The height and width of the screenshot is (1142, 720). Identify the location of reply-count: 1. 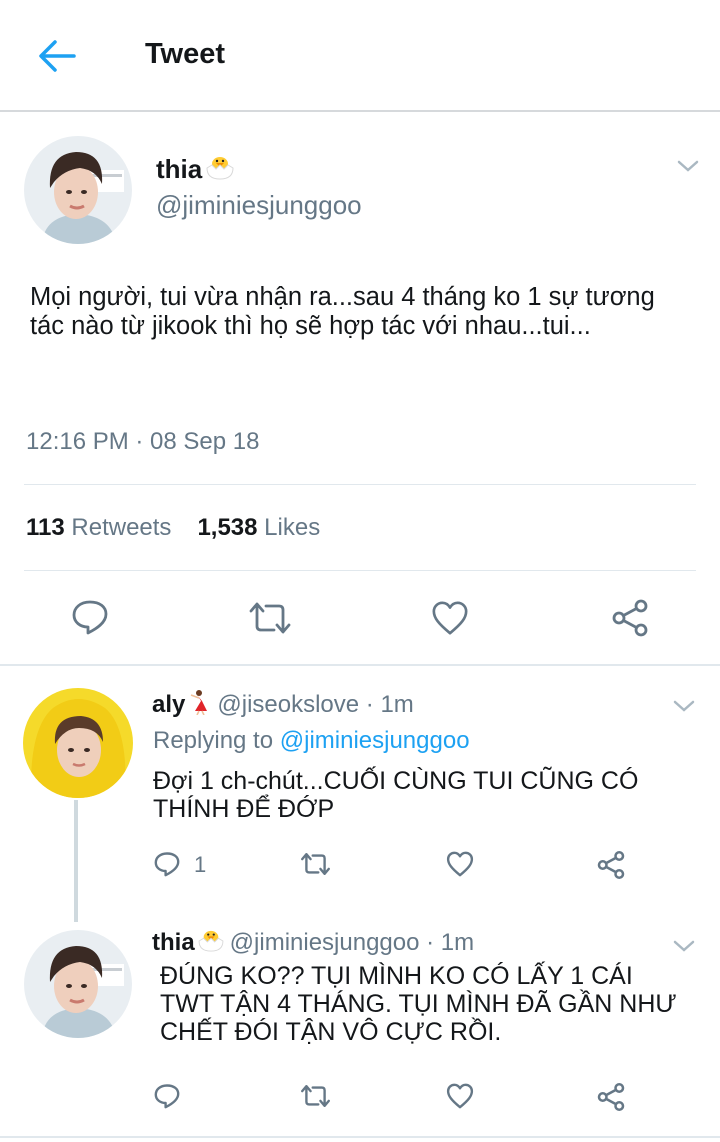
(200, 865).